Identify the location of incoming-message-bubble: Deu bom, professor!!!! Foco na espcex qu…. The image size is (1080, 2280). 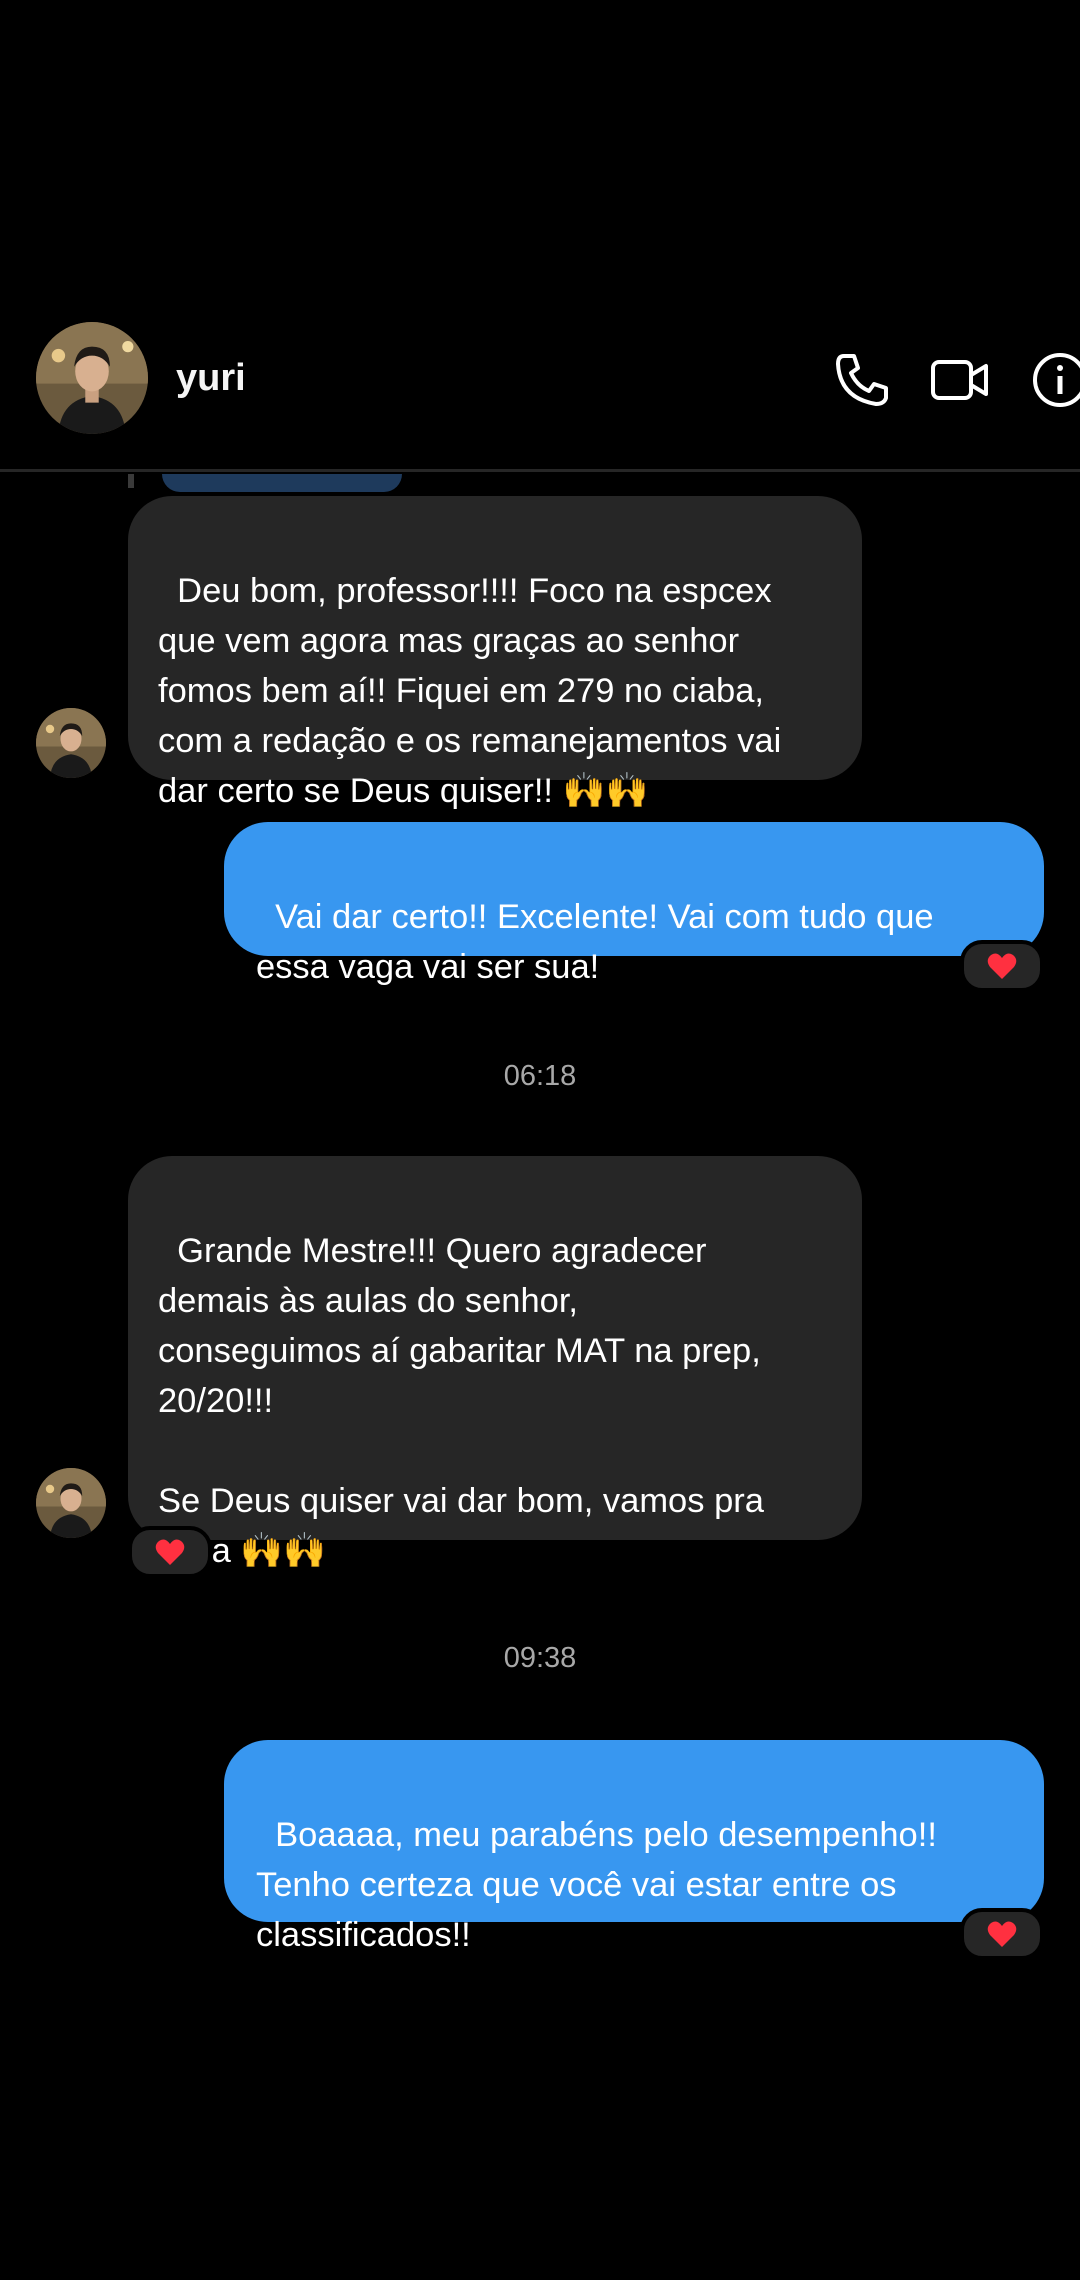
(495, 653).